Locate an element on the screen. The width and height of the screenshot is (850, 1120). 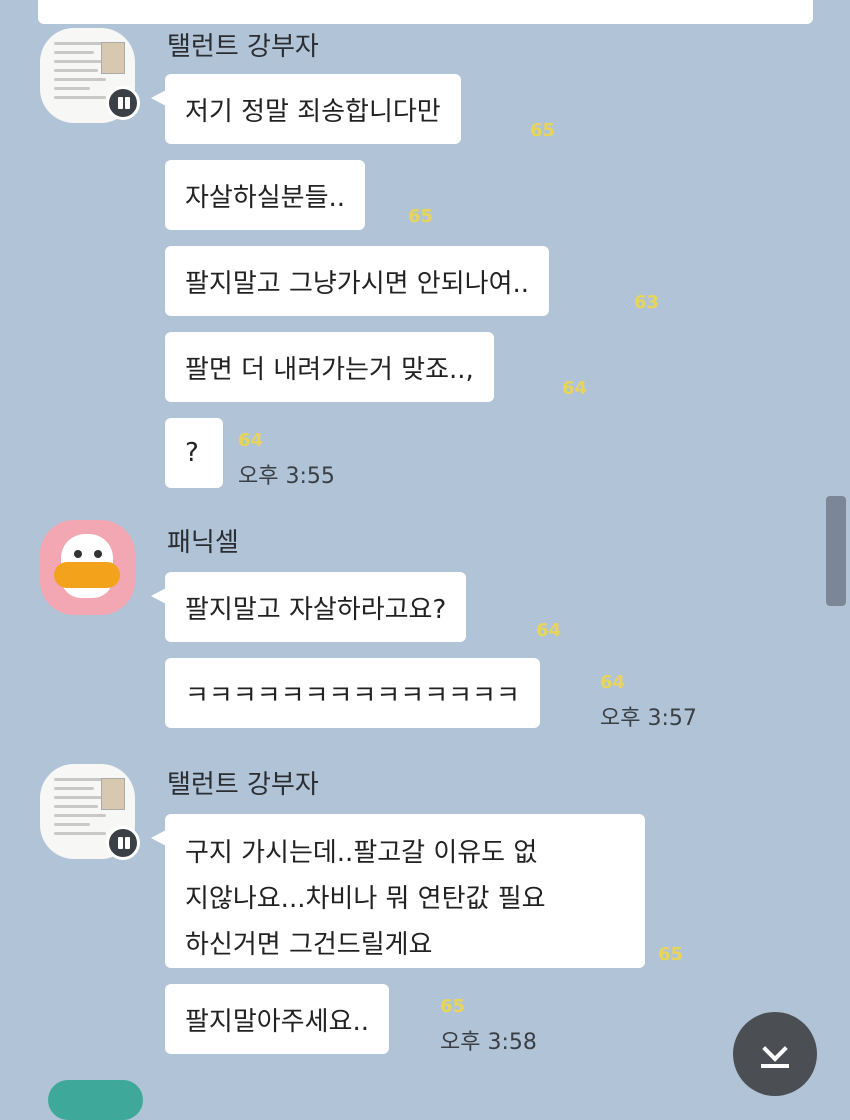
message-line: 구지 가시는데..팔고갈 이유도 없 is located at coordinates (361, 853).